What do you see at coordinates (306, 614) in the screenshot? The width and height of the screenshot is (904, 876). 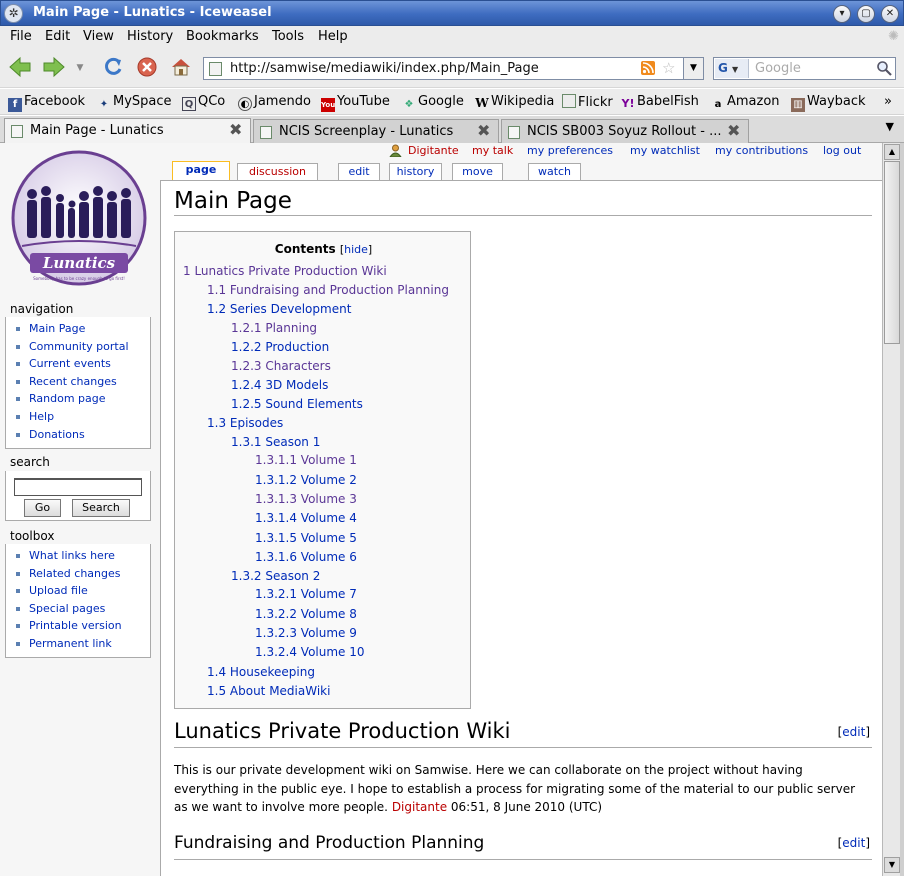 I see `toc-item: 1.3.2.2 Volume 8` at bounding box center [306, 614].